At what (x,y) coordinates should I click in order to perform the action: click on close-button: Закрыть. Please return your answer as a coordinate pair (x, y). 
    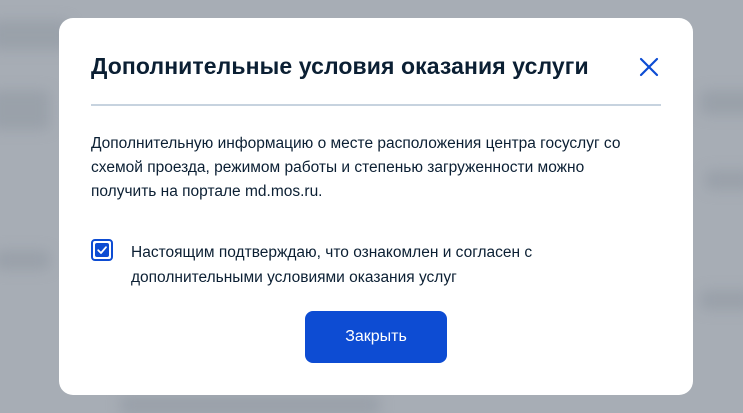
    Looking at the image, I should click on (376, 337).